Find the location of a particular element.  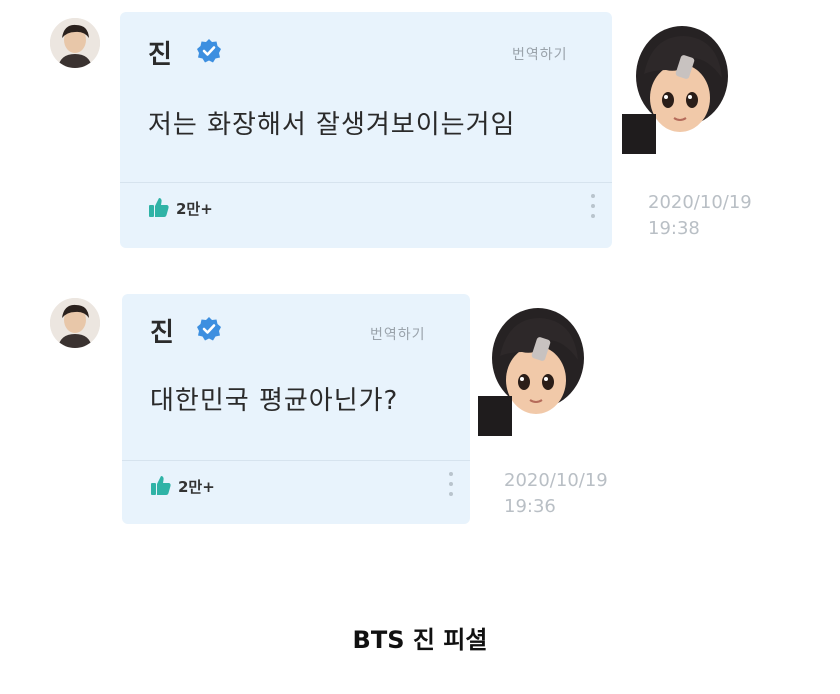

post-timestamp: 2020/10/19 19:36 is located at coordinates (556, 493).